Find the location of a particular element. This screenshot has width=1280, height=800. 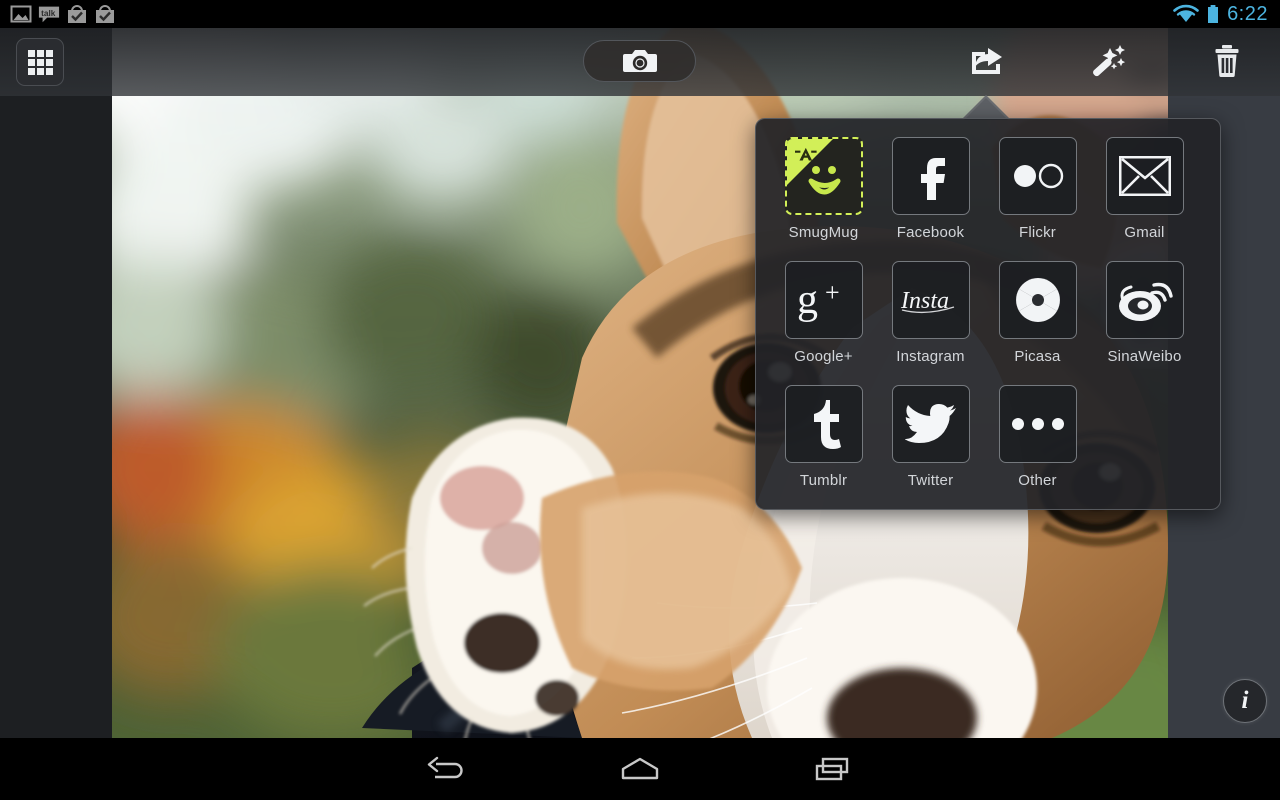

share-target-facebook: Facebook is located at coordinates (930, 189).